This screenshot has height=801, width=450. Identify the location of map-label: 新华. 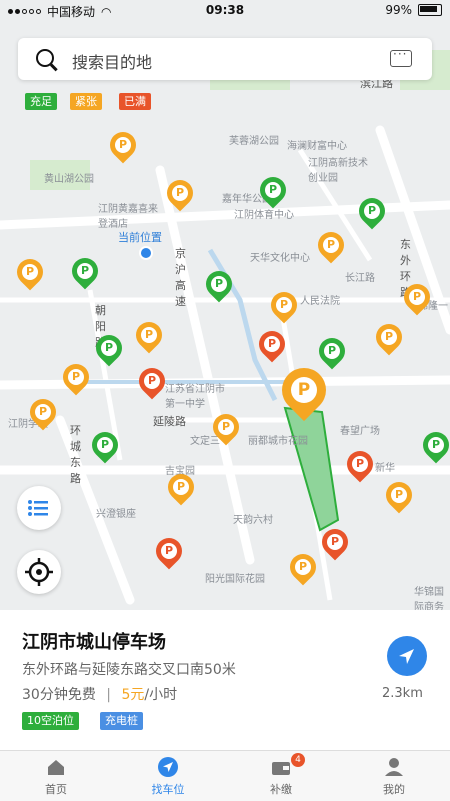
(385, 468).